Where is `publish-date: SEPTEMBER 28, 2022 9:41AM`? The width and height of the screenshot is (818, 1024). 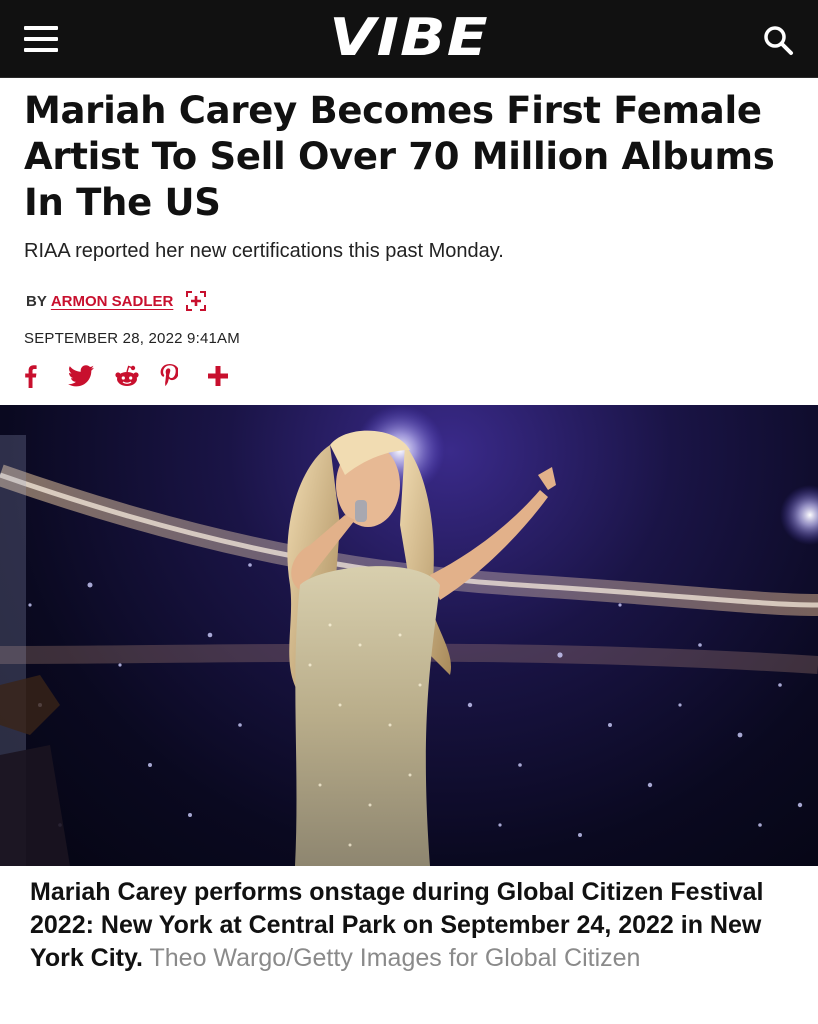 publish-date: SEPTEMBER 28, 2022 9:41AM is located at coordinates (132, 338).